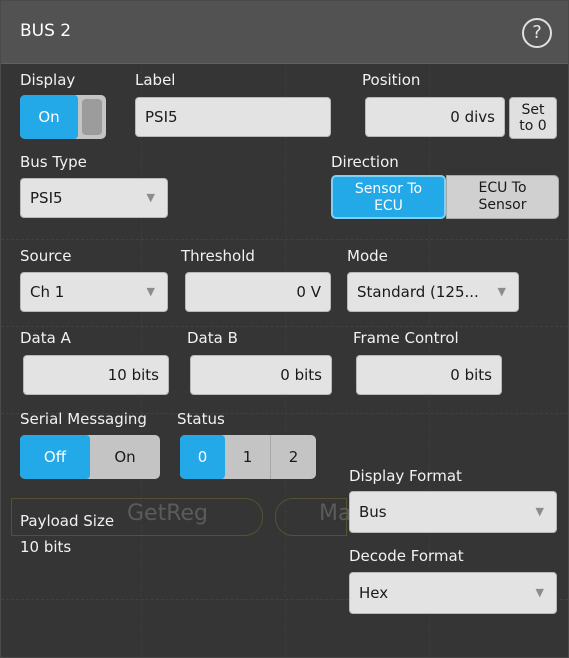 Image resolution: width=569 pixels, height=658 pixels. What do you see at coordinates (293, 457) in the screenshot?
I see `status-2-button: 2` at bounding box center [293, 457].